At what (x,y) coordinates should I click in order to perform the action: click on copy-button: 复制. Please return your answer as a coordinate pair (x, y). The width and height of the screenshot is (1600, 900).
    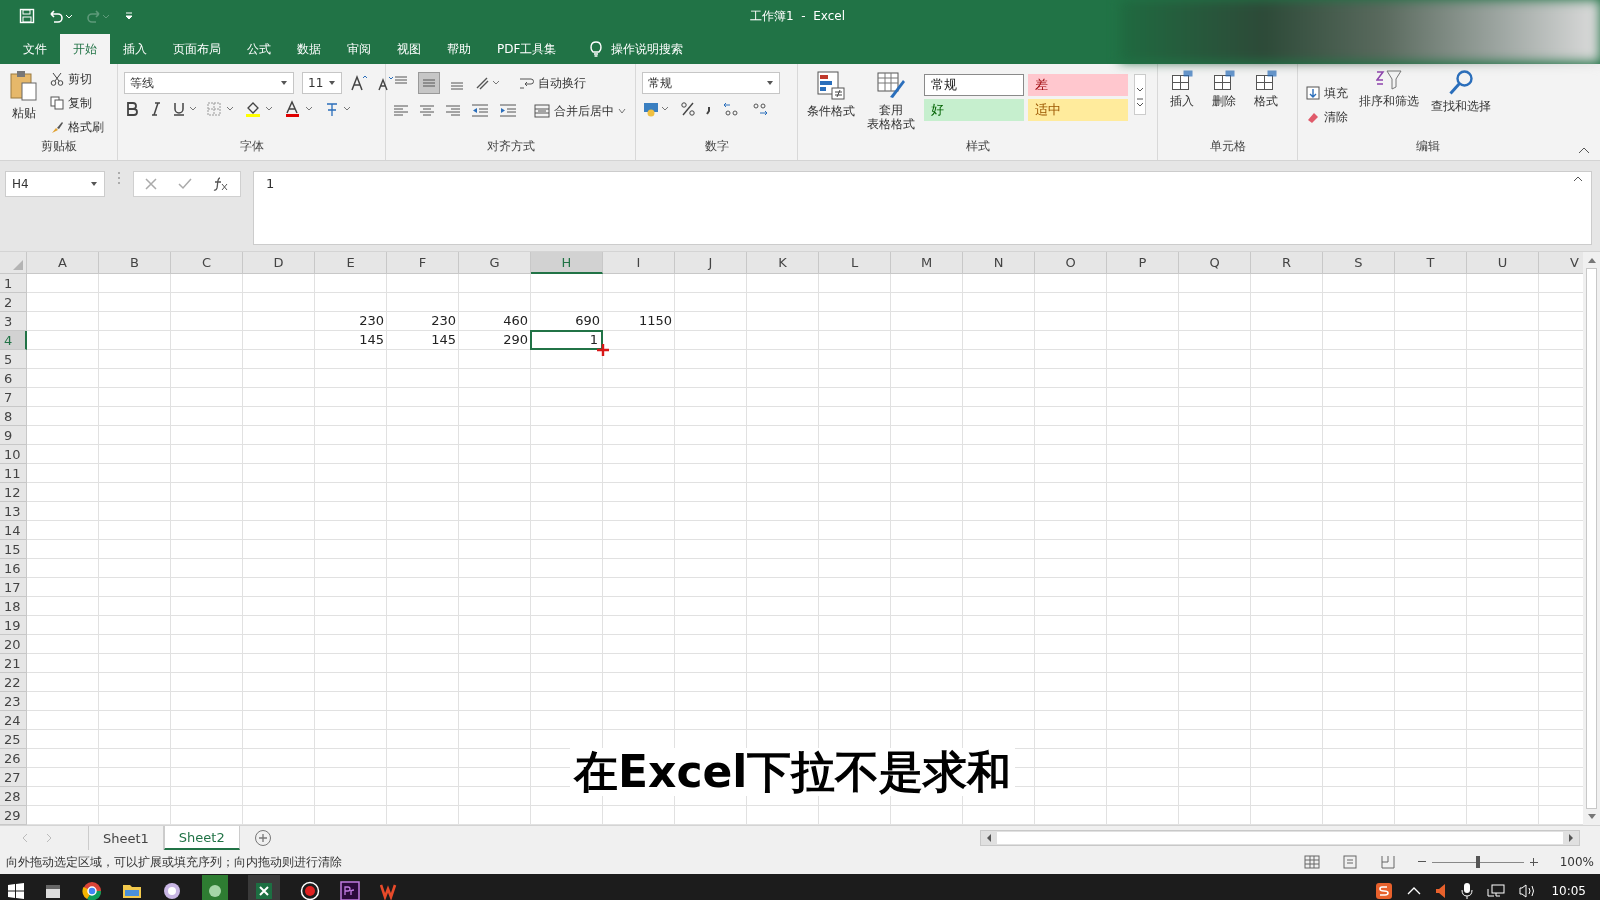
    Looking at the image, I should click on (77, 103).